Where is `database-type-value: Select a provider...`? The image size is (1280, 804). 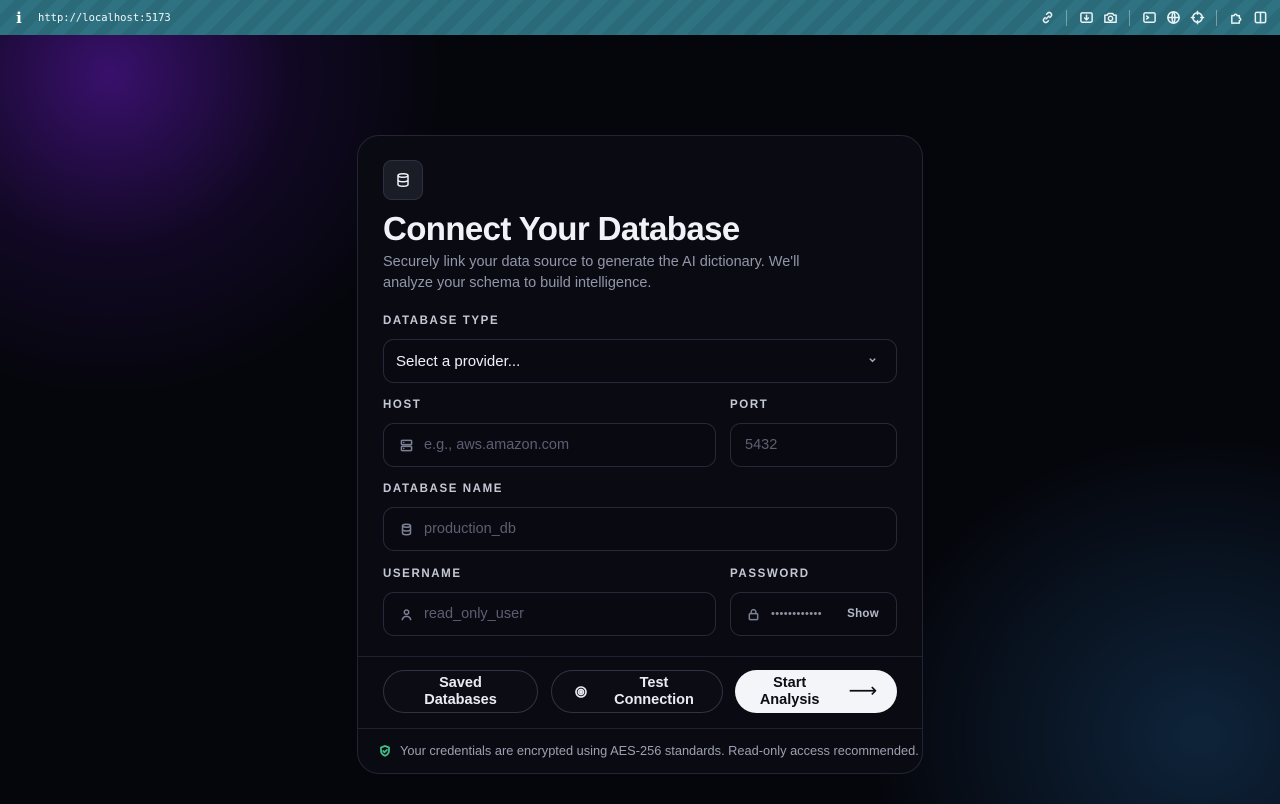
database-type-value: Select a provider... is located at coordinates (458, 361).